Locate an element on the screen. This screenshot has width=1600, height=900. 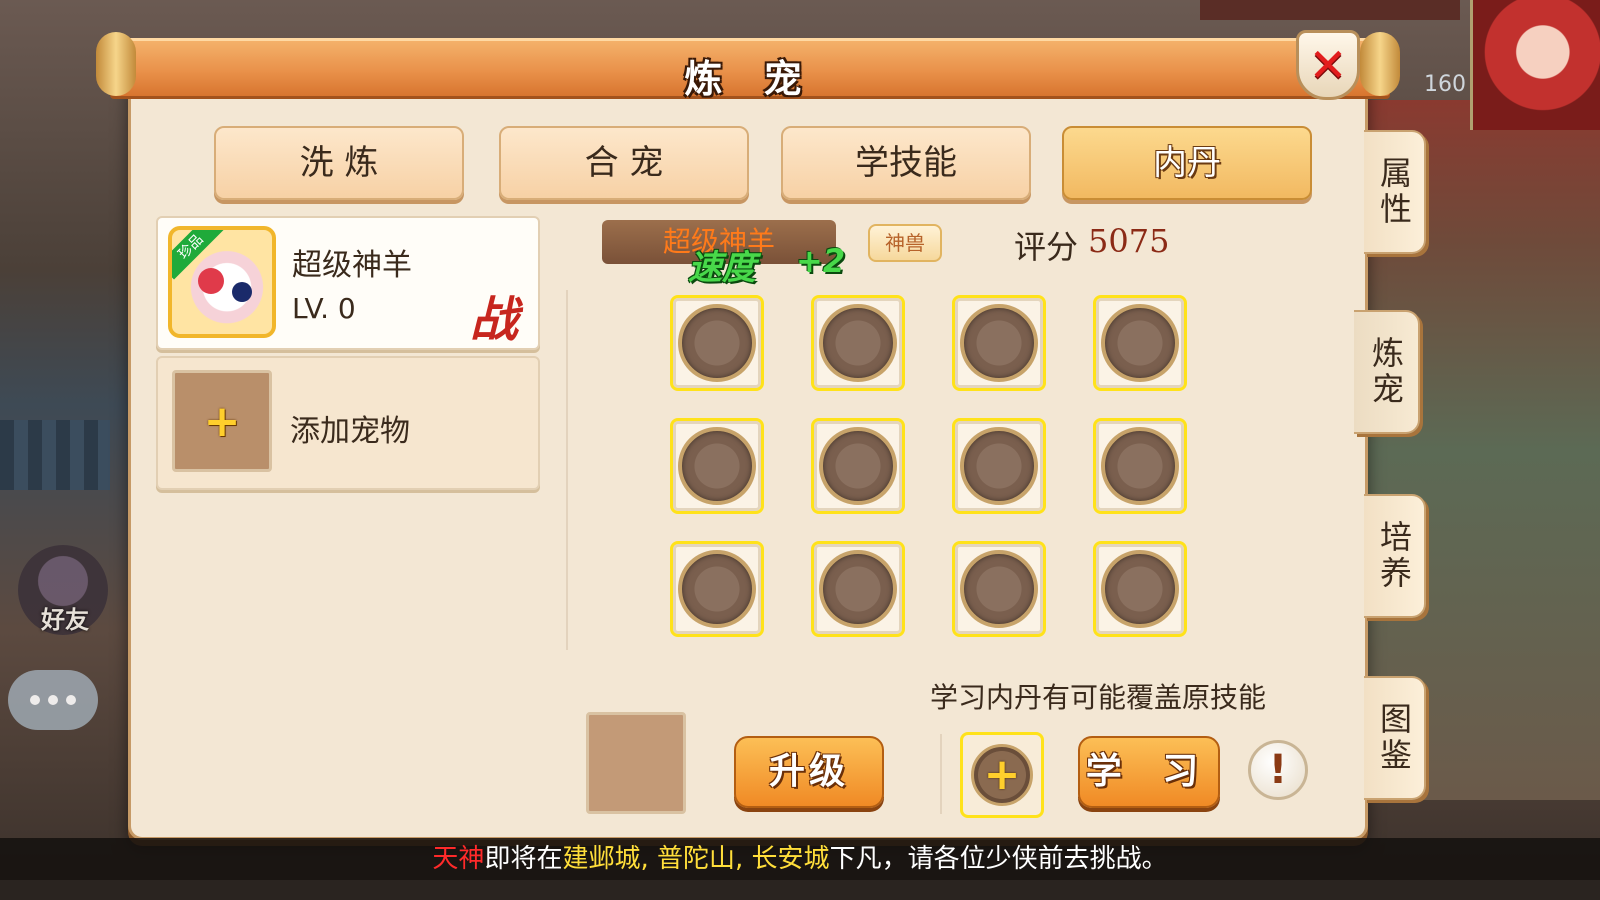
side-tab-handbook: 图鉴 is located at coordinates (1395, 738).